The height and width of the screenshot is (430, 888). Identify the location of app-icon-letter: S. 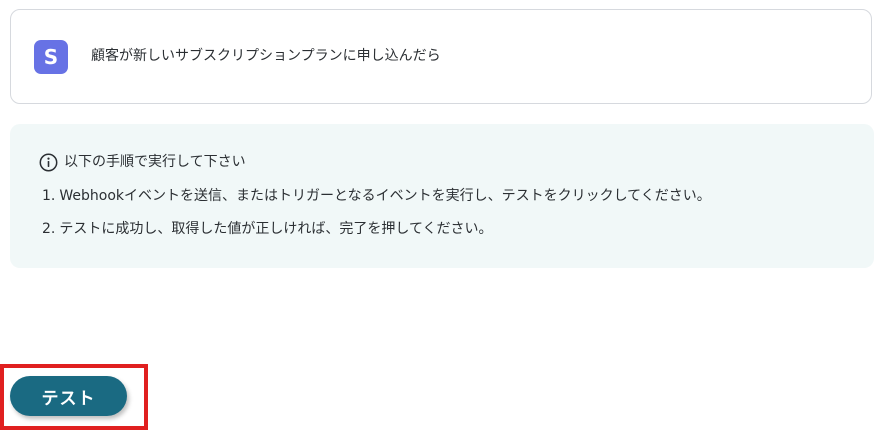
(51, 57).